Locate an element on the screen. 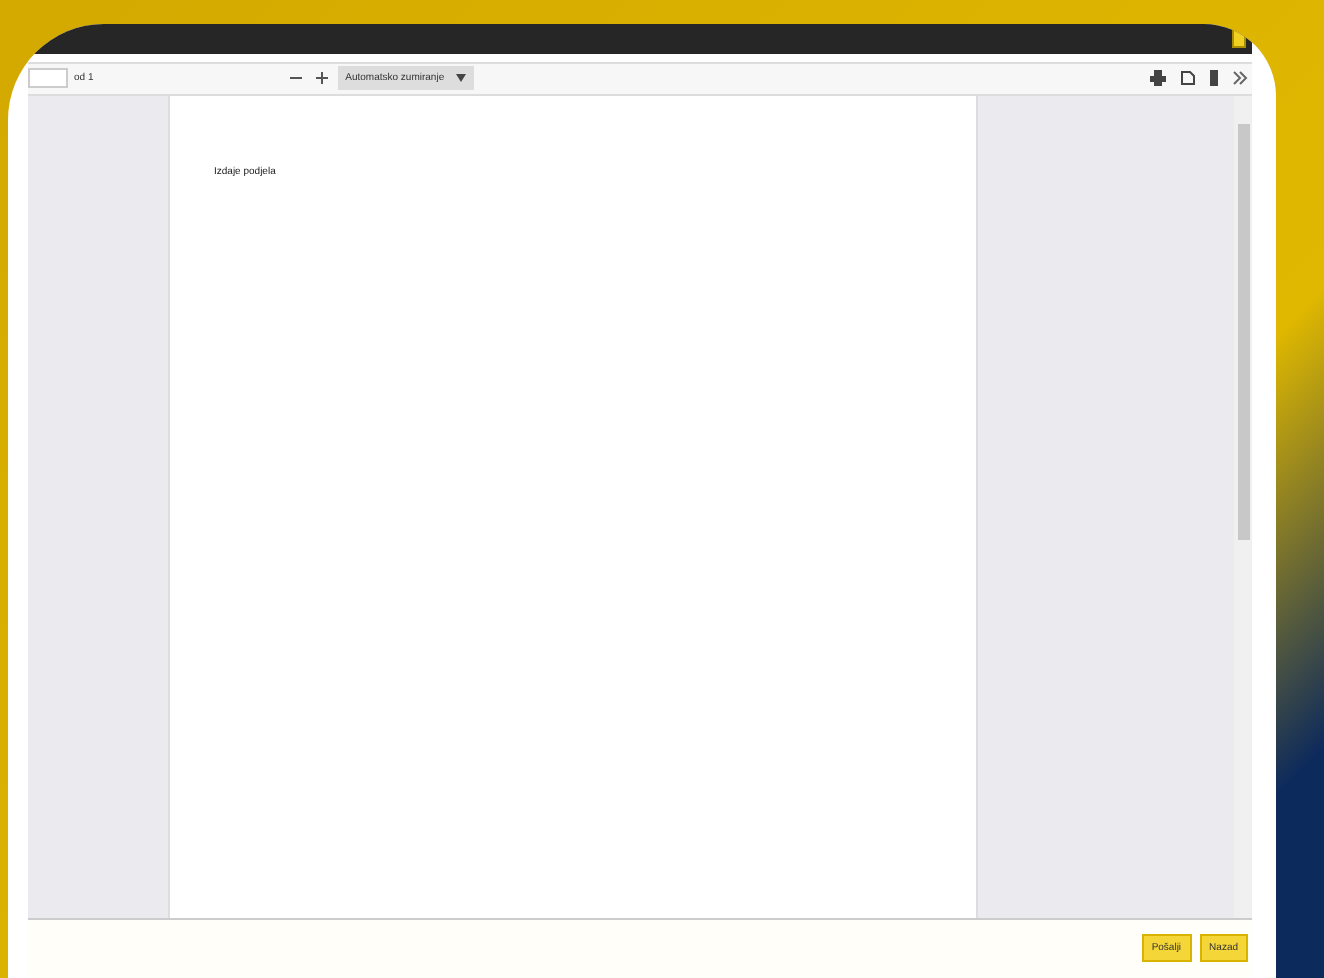 This screenshot has width=1324, height=978. minus-icon is located at coordinates (295, 78).